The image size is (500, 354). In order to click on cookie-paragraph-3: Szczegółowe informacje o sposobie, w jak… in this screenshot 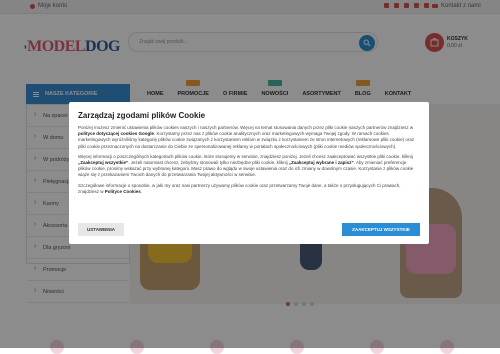, I will do `click(249, 189)`.